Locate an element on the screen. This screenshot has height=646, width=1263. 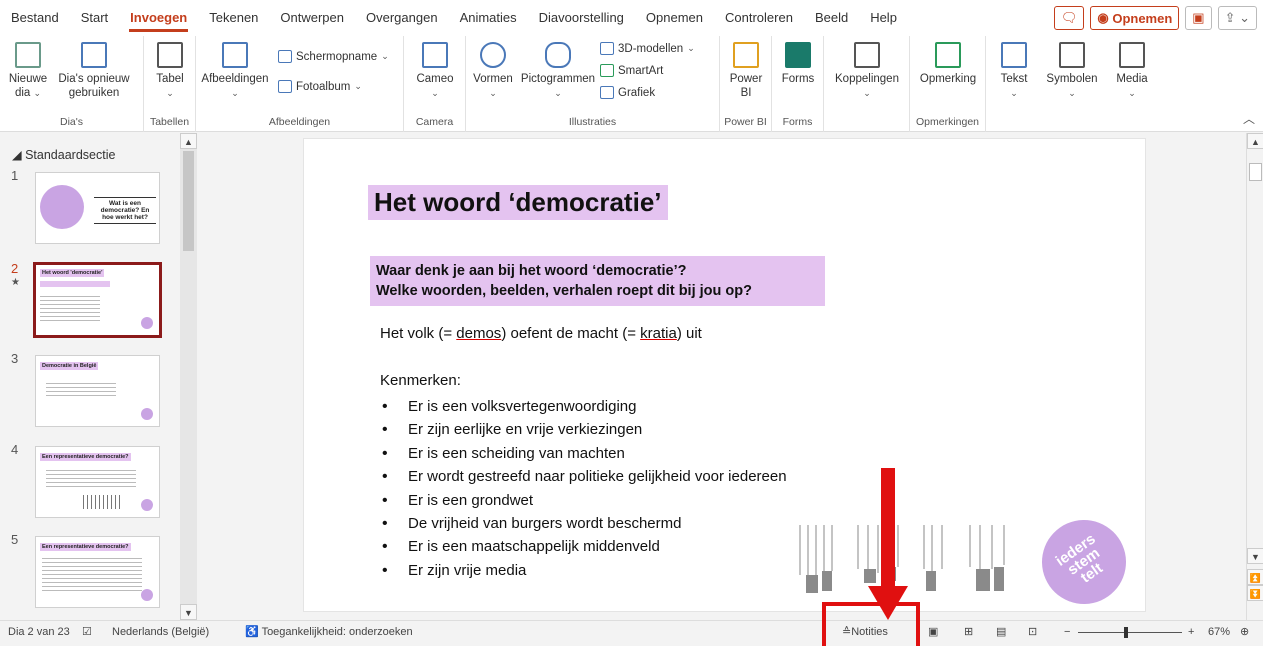
zoom-level: 67% is located at coordinates (1219, 632).